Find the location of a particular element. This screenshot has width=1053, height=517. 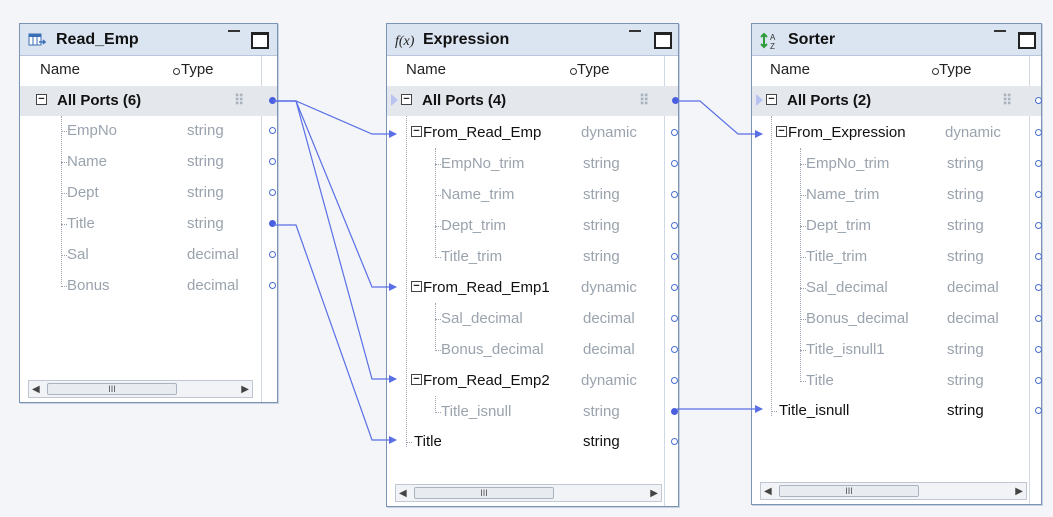

link-reademp-allports-to-from-read-emp is located at coordinates (335, 119).